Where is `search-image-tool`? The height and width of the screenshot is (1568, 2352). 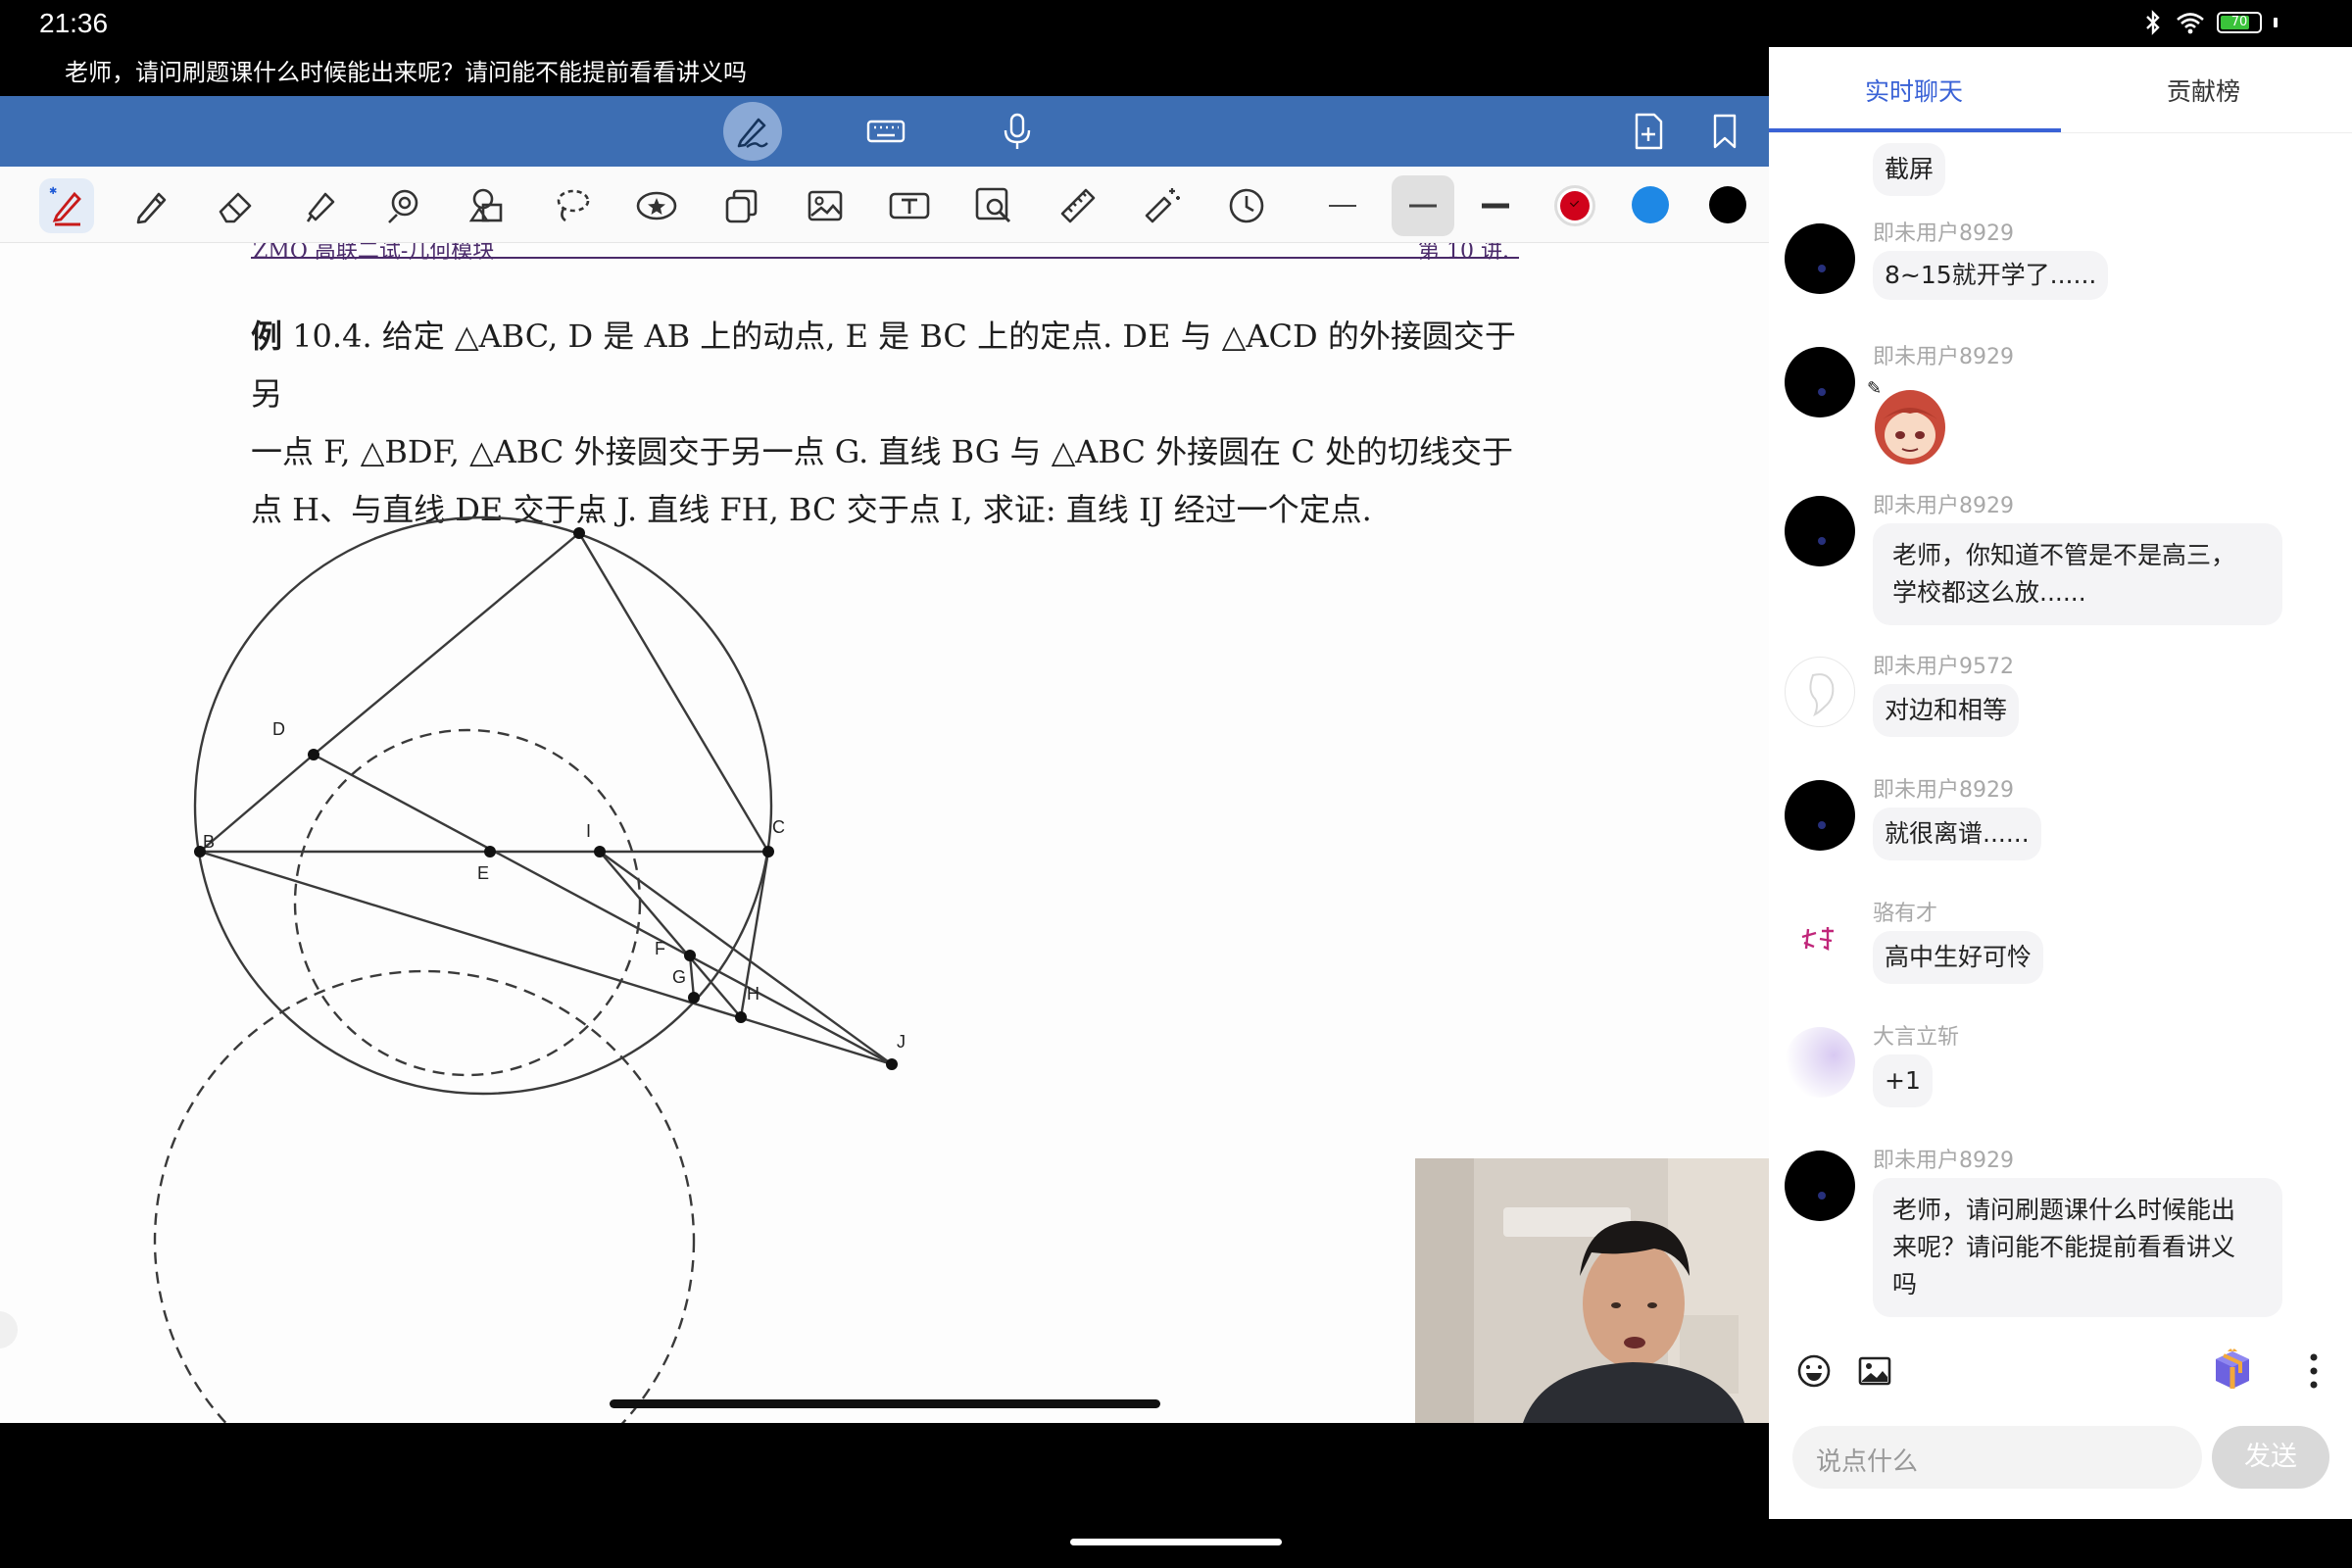 search-image-tool is located at coordinates (993, 205).